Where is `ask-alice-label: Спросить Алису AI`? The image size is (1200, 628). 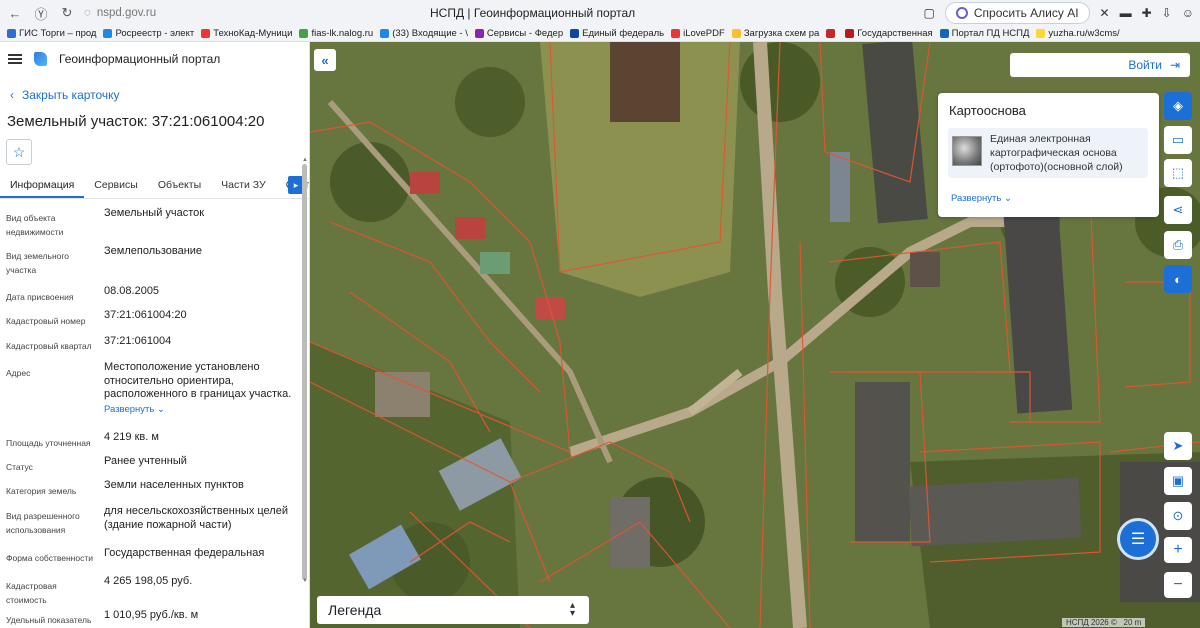
ask-alice-label: Спросить Алису AI is located at coordinates (1026, 13).